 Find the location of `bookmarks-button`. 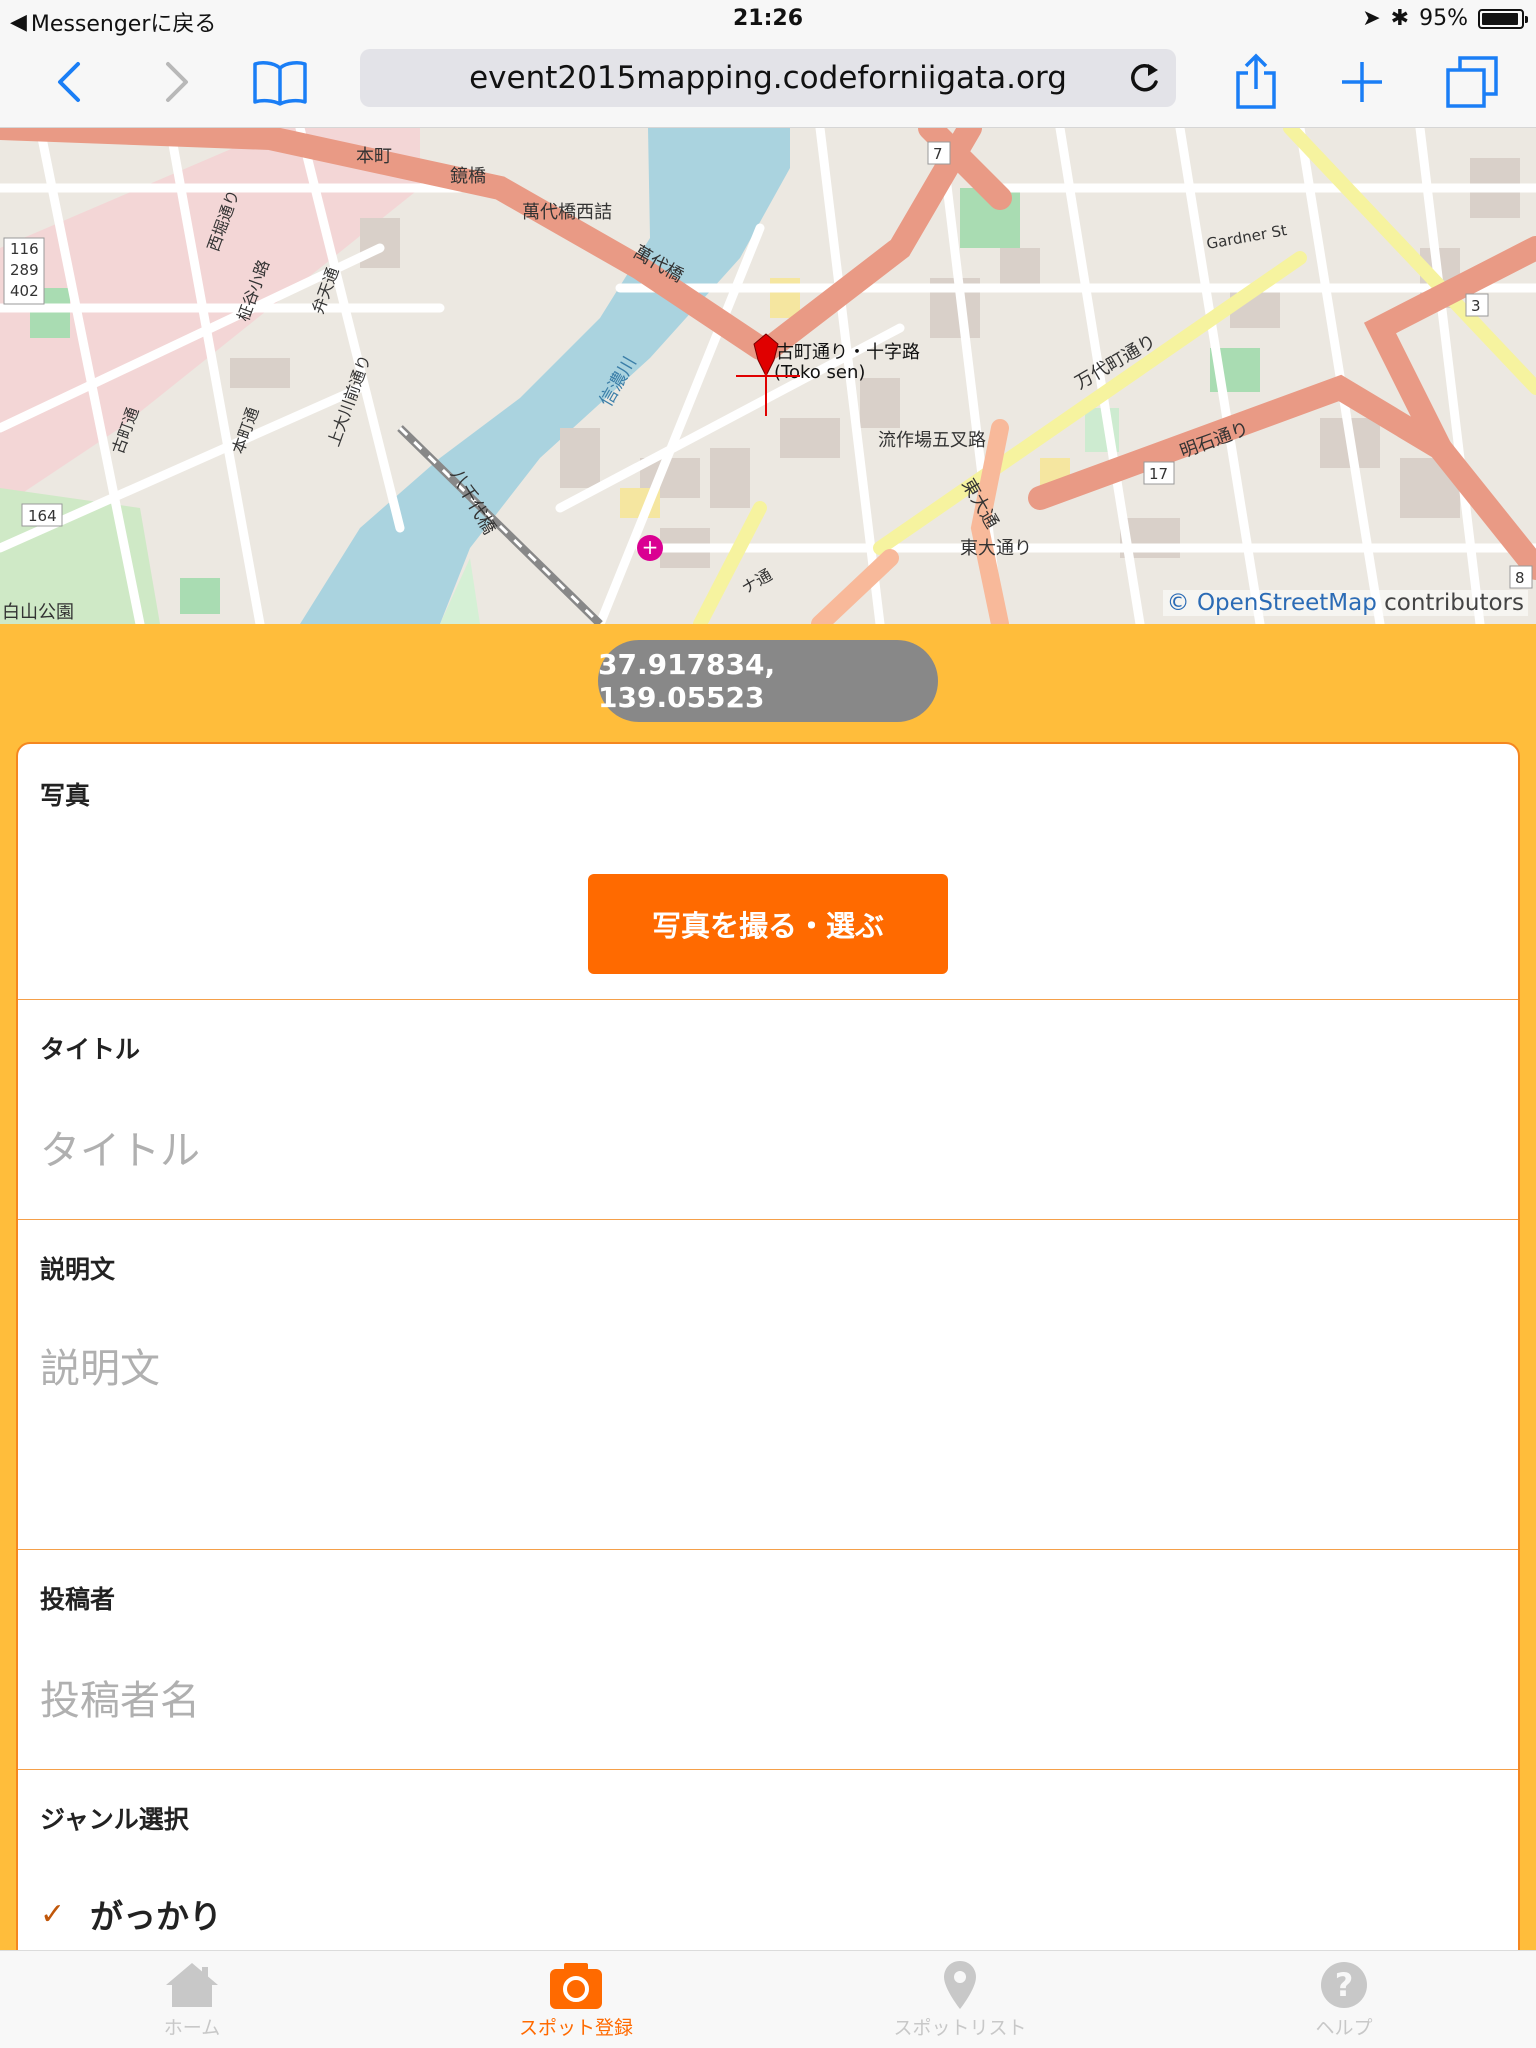

bookmarks-button is located at coordinates (280, 82).